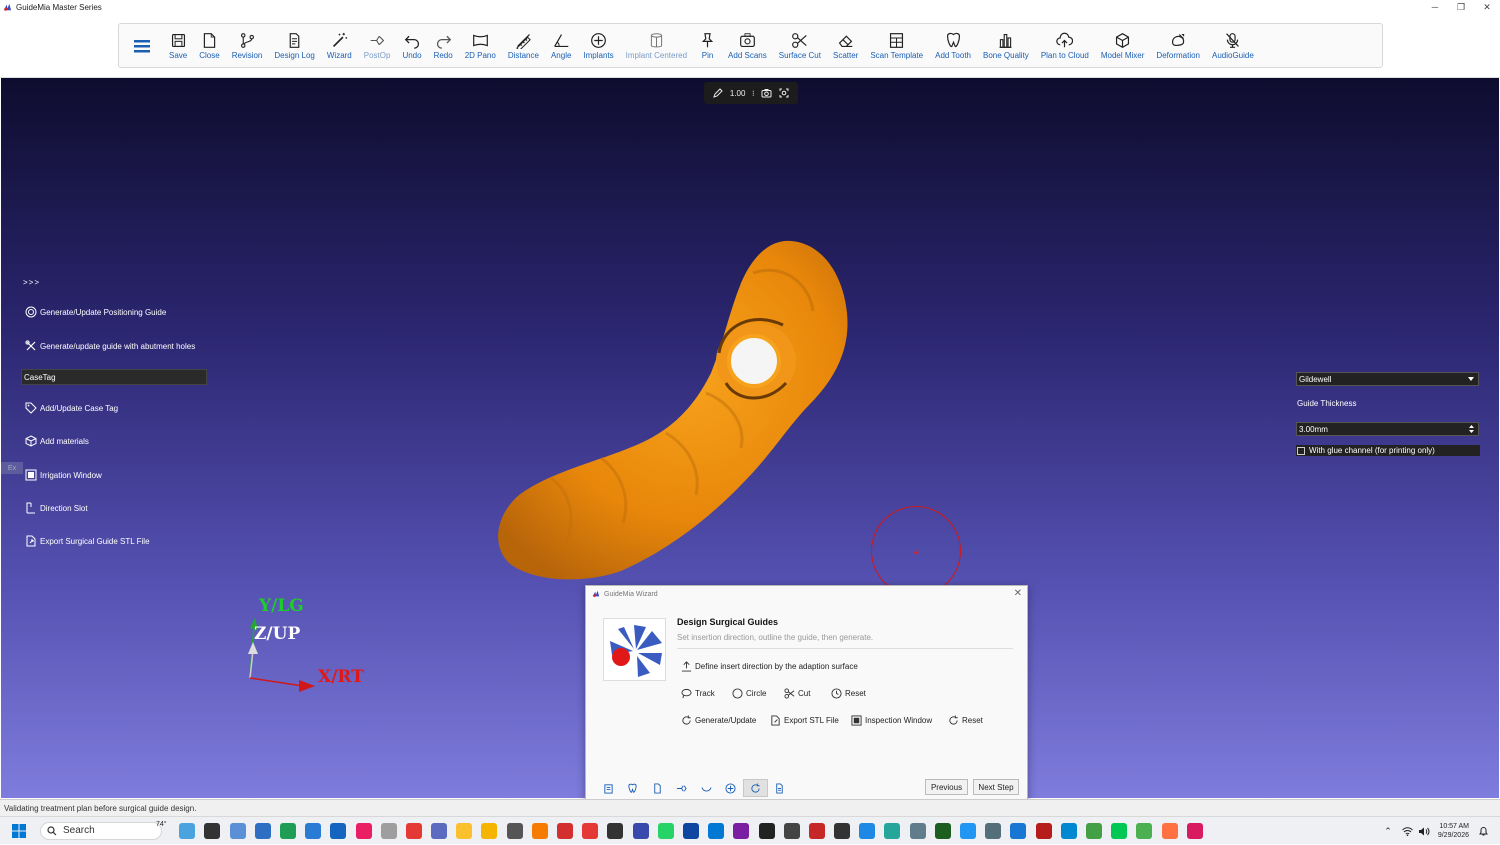  What do you see at coordinates (845, 46) in the screenshot?
I see `toolbar-scatter-button: Scatter` at bounding box center [845, 46].